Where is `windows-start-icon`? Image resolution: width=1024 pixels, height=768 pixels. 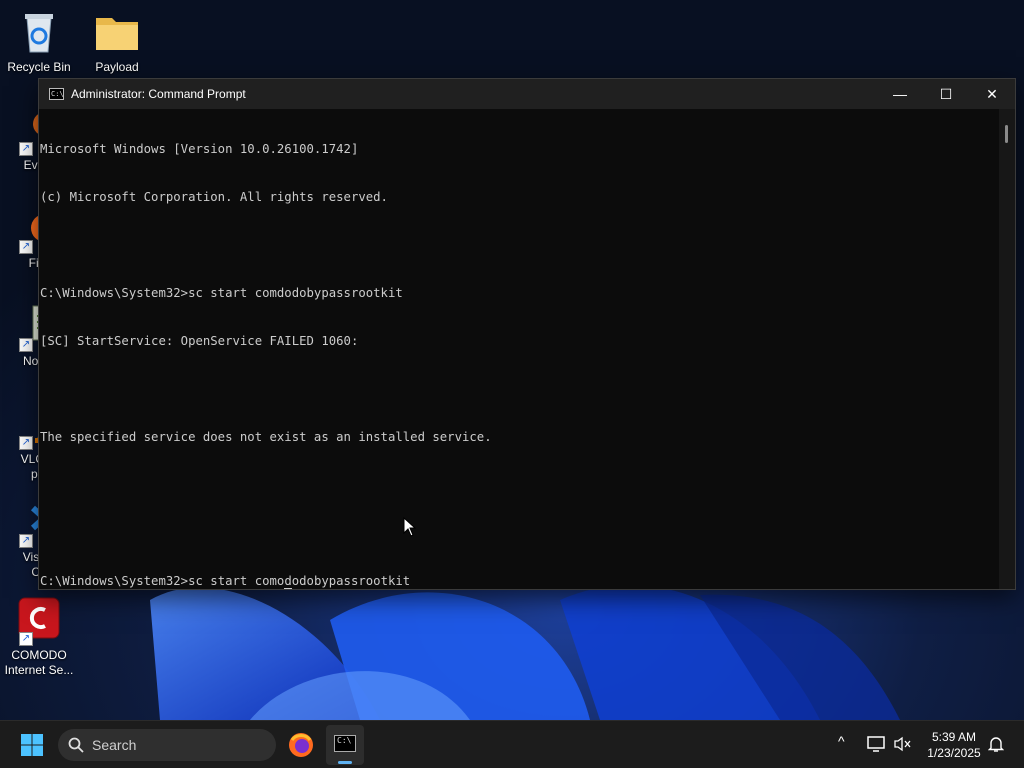 windows-start-icon is located at coordinates (32, 745).